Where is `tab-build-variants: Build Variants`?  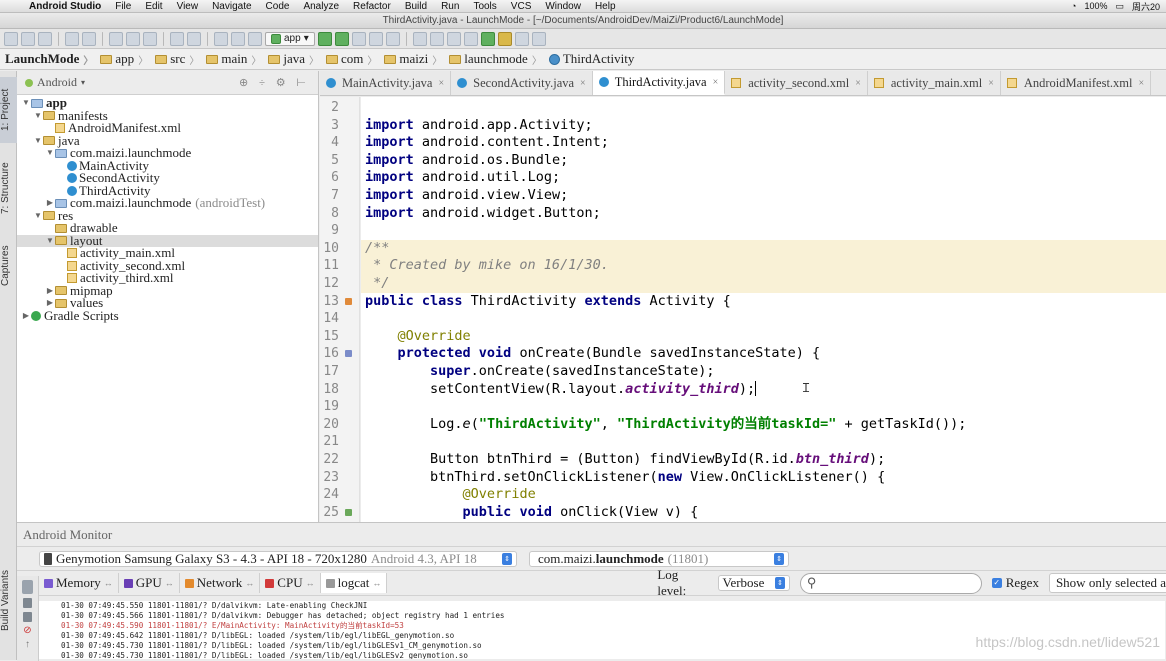 tab-build-variants: Build Variants is located at coordinates (8, 601).